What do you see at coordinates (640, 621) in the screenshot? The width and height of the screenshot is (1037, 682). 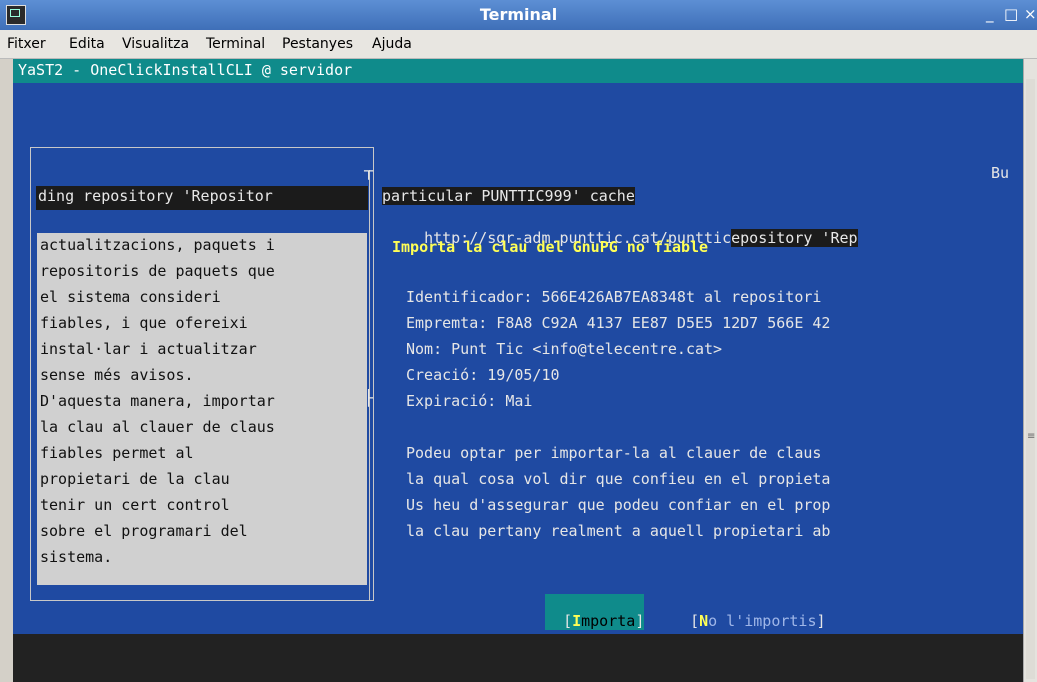 I see `import-bracket-close: ]` at bounding box center [640, 621].